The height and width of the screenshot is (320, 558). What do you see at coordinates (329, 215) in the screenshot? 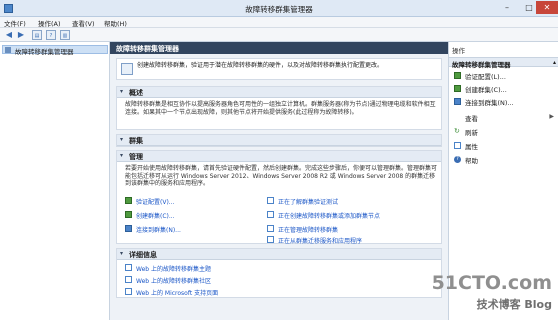
I see `link-create-or-add-node: 正在创建故障转移群集或添加群集节点` at bounding box center [329, 215].